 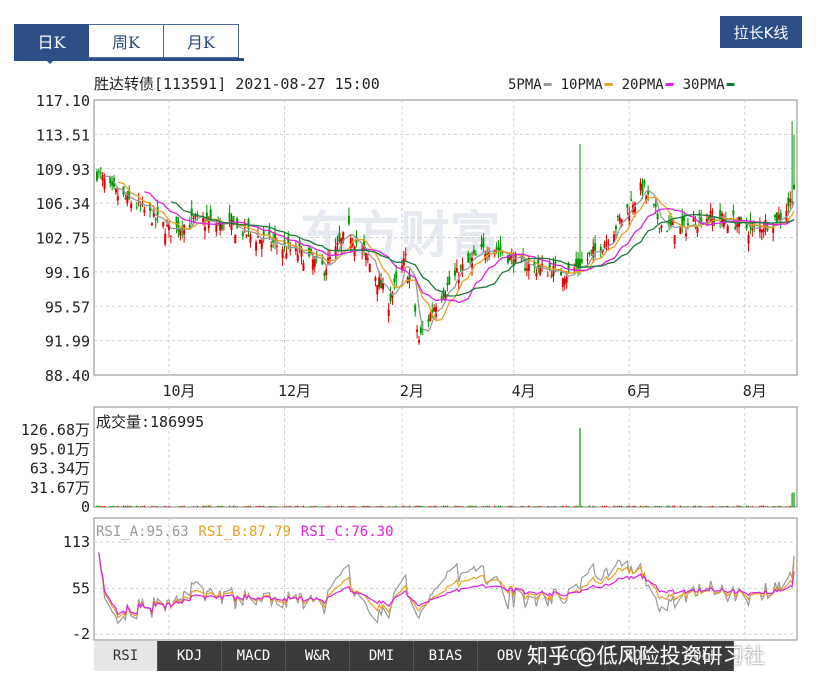 What do you see at coordinates (704, 85) in the screenshot?
I see `legend-label-30pma: 30PMA` at bounding box center [704, 85].